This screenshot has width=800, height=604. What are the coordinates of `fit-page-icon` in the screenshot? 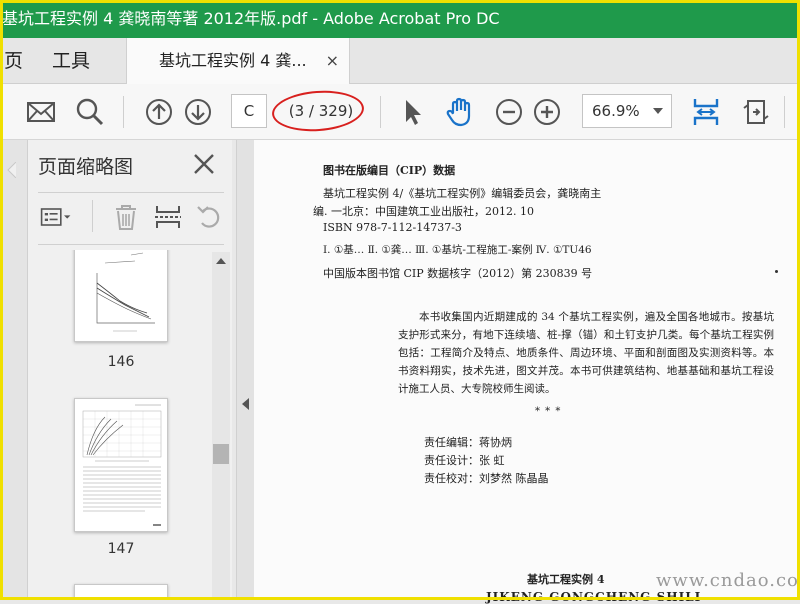 It's located at (706, 112).